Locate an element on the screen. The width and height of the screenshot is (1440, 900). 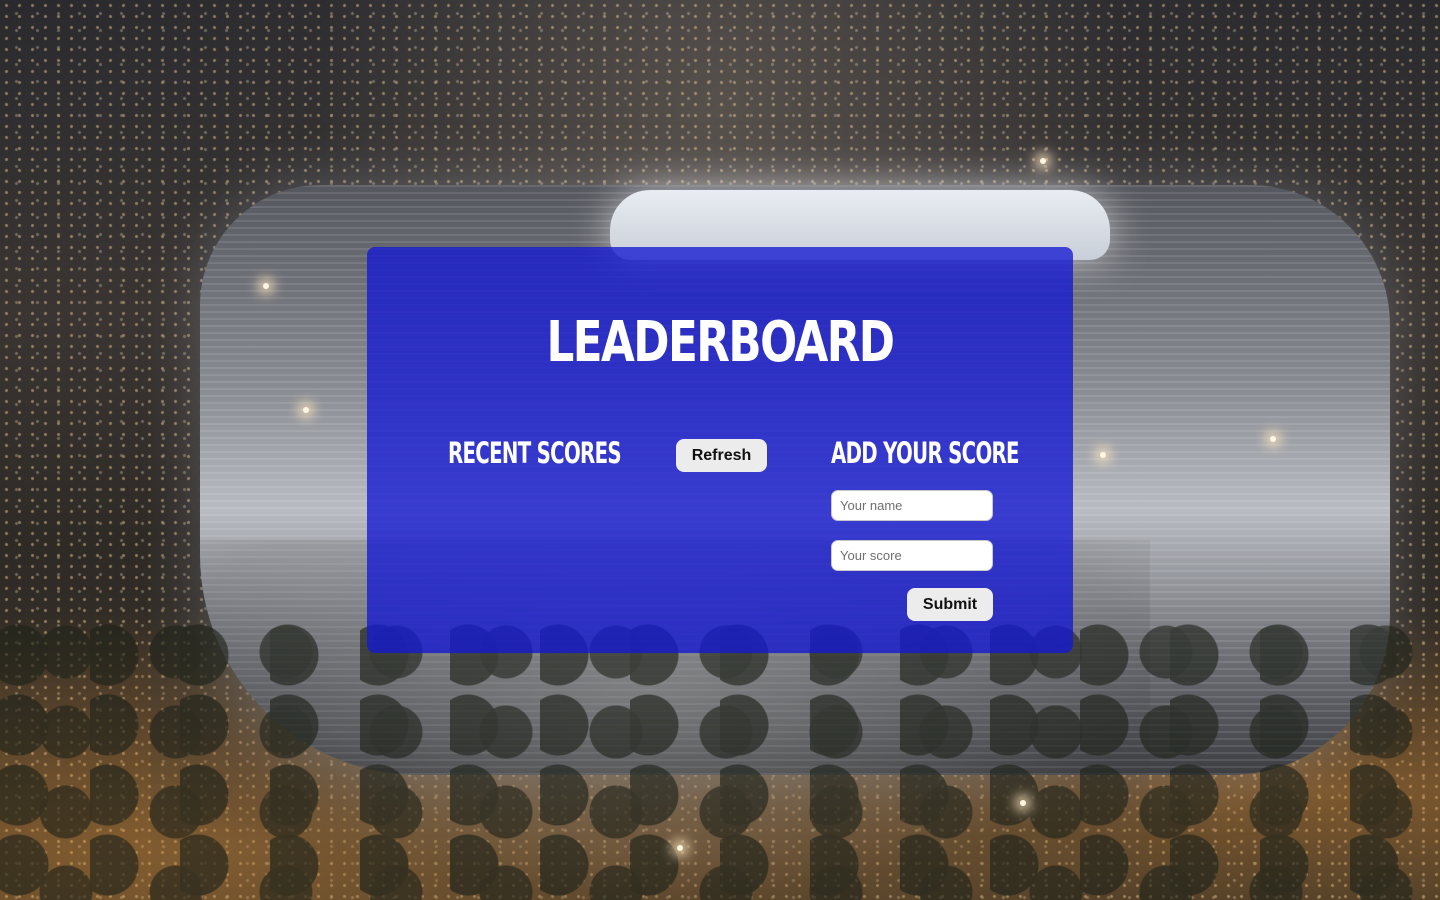
name-input is located at coordinates (912, 505).